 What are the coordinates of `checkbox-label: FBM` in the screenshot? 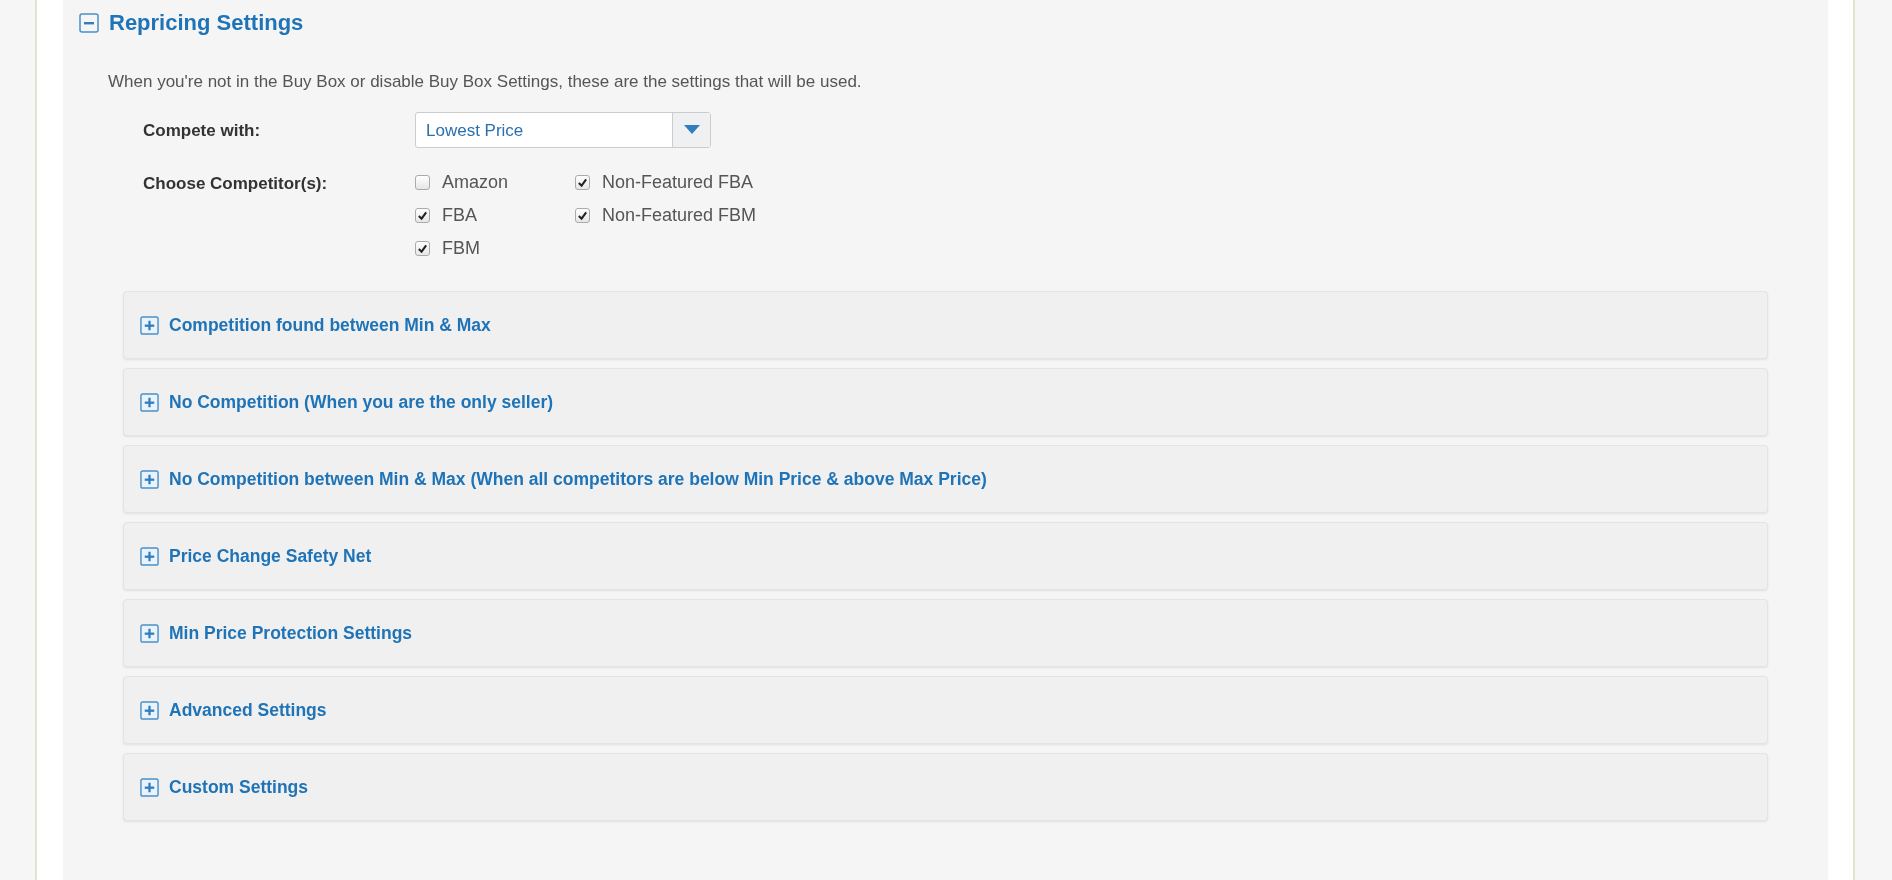 It's located at (461, 248).